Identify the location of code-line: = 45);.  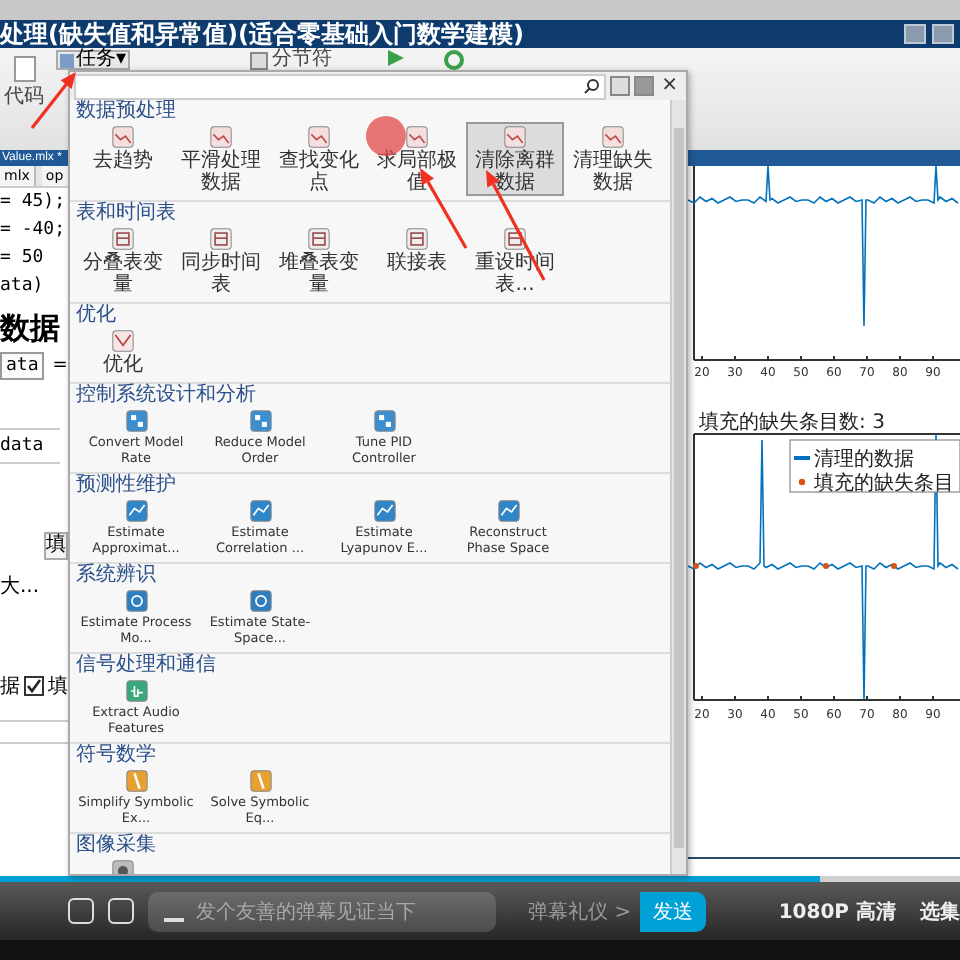
(33, 203).